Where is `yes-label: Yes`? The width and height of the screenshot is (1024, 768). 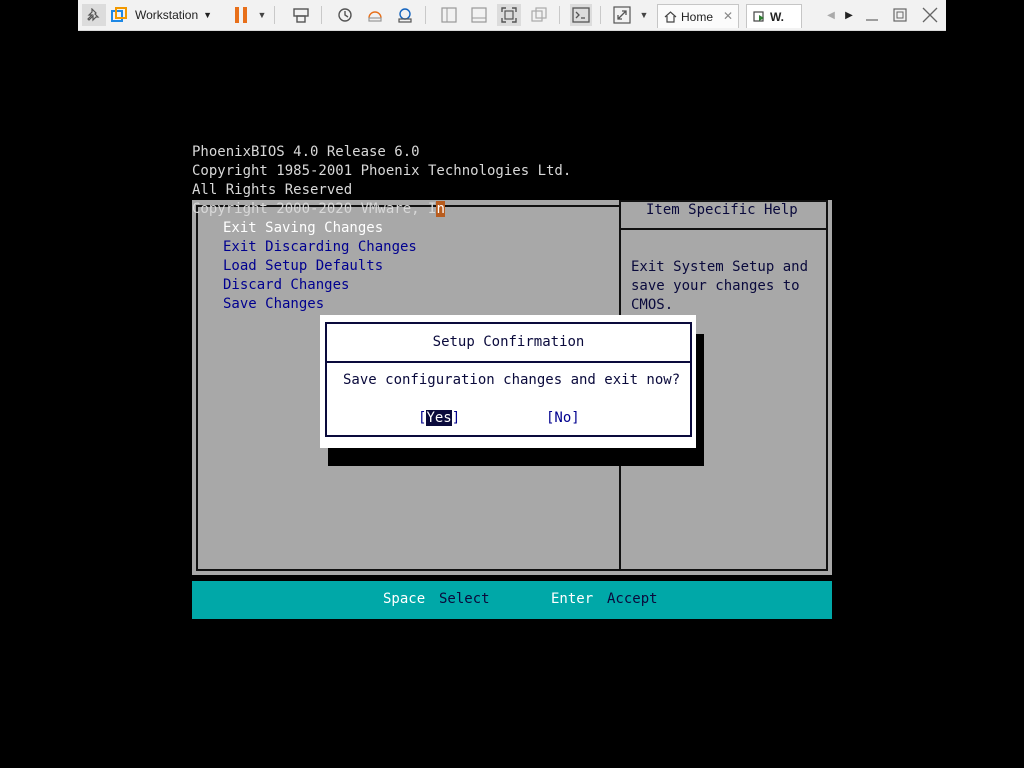 yes-label: Yes is located at coordinates (439, 418).